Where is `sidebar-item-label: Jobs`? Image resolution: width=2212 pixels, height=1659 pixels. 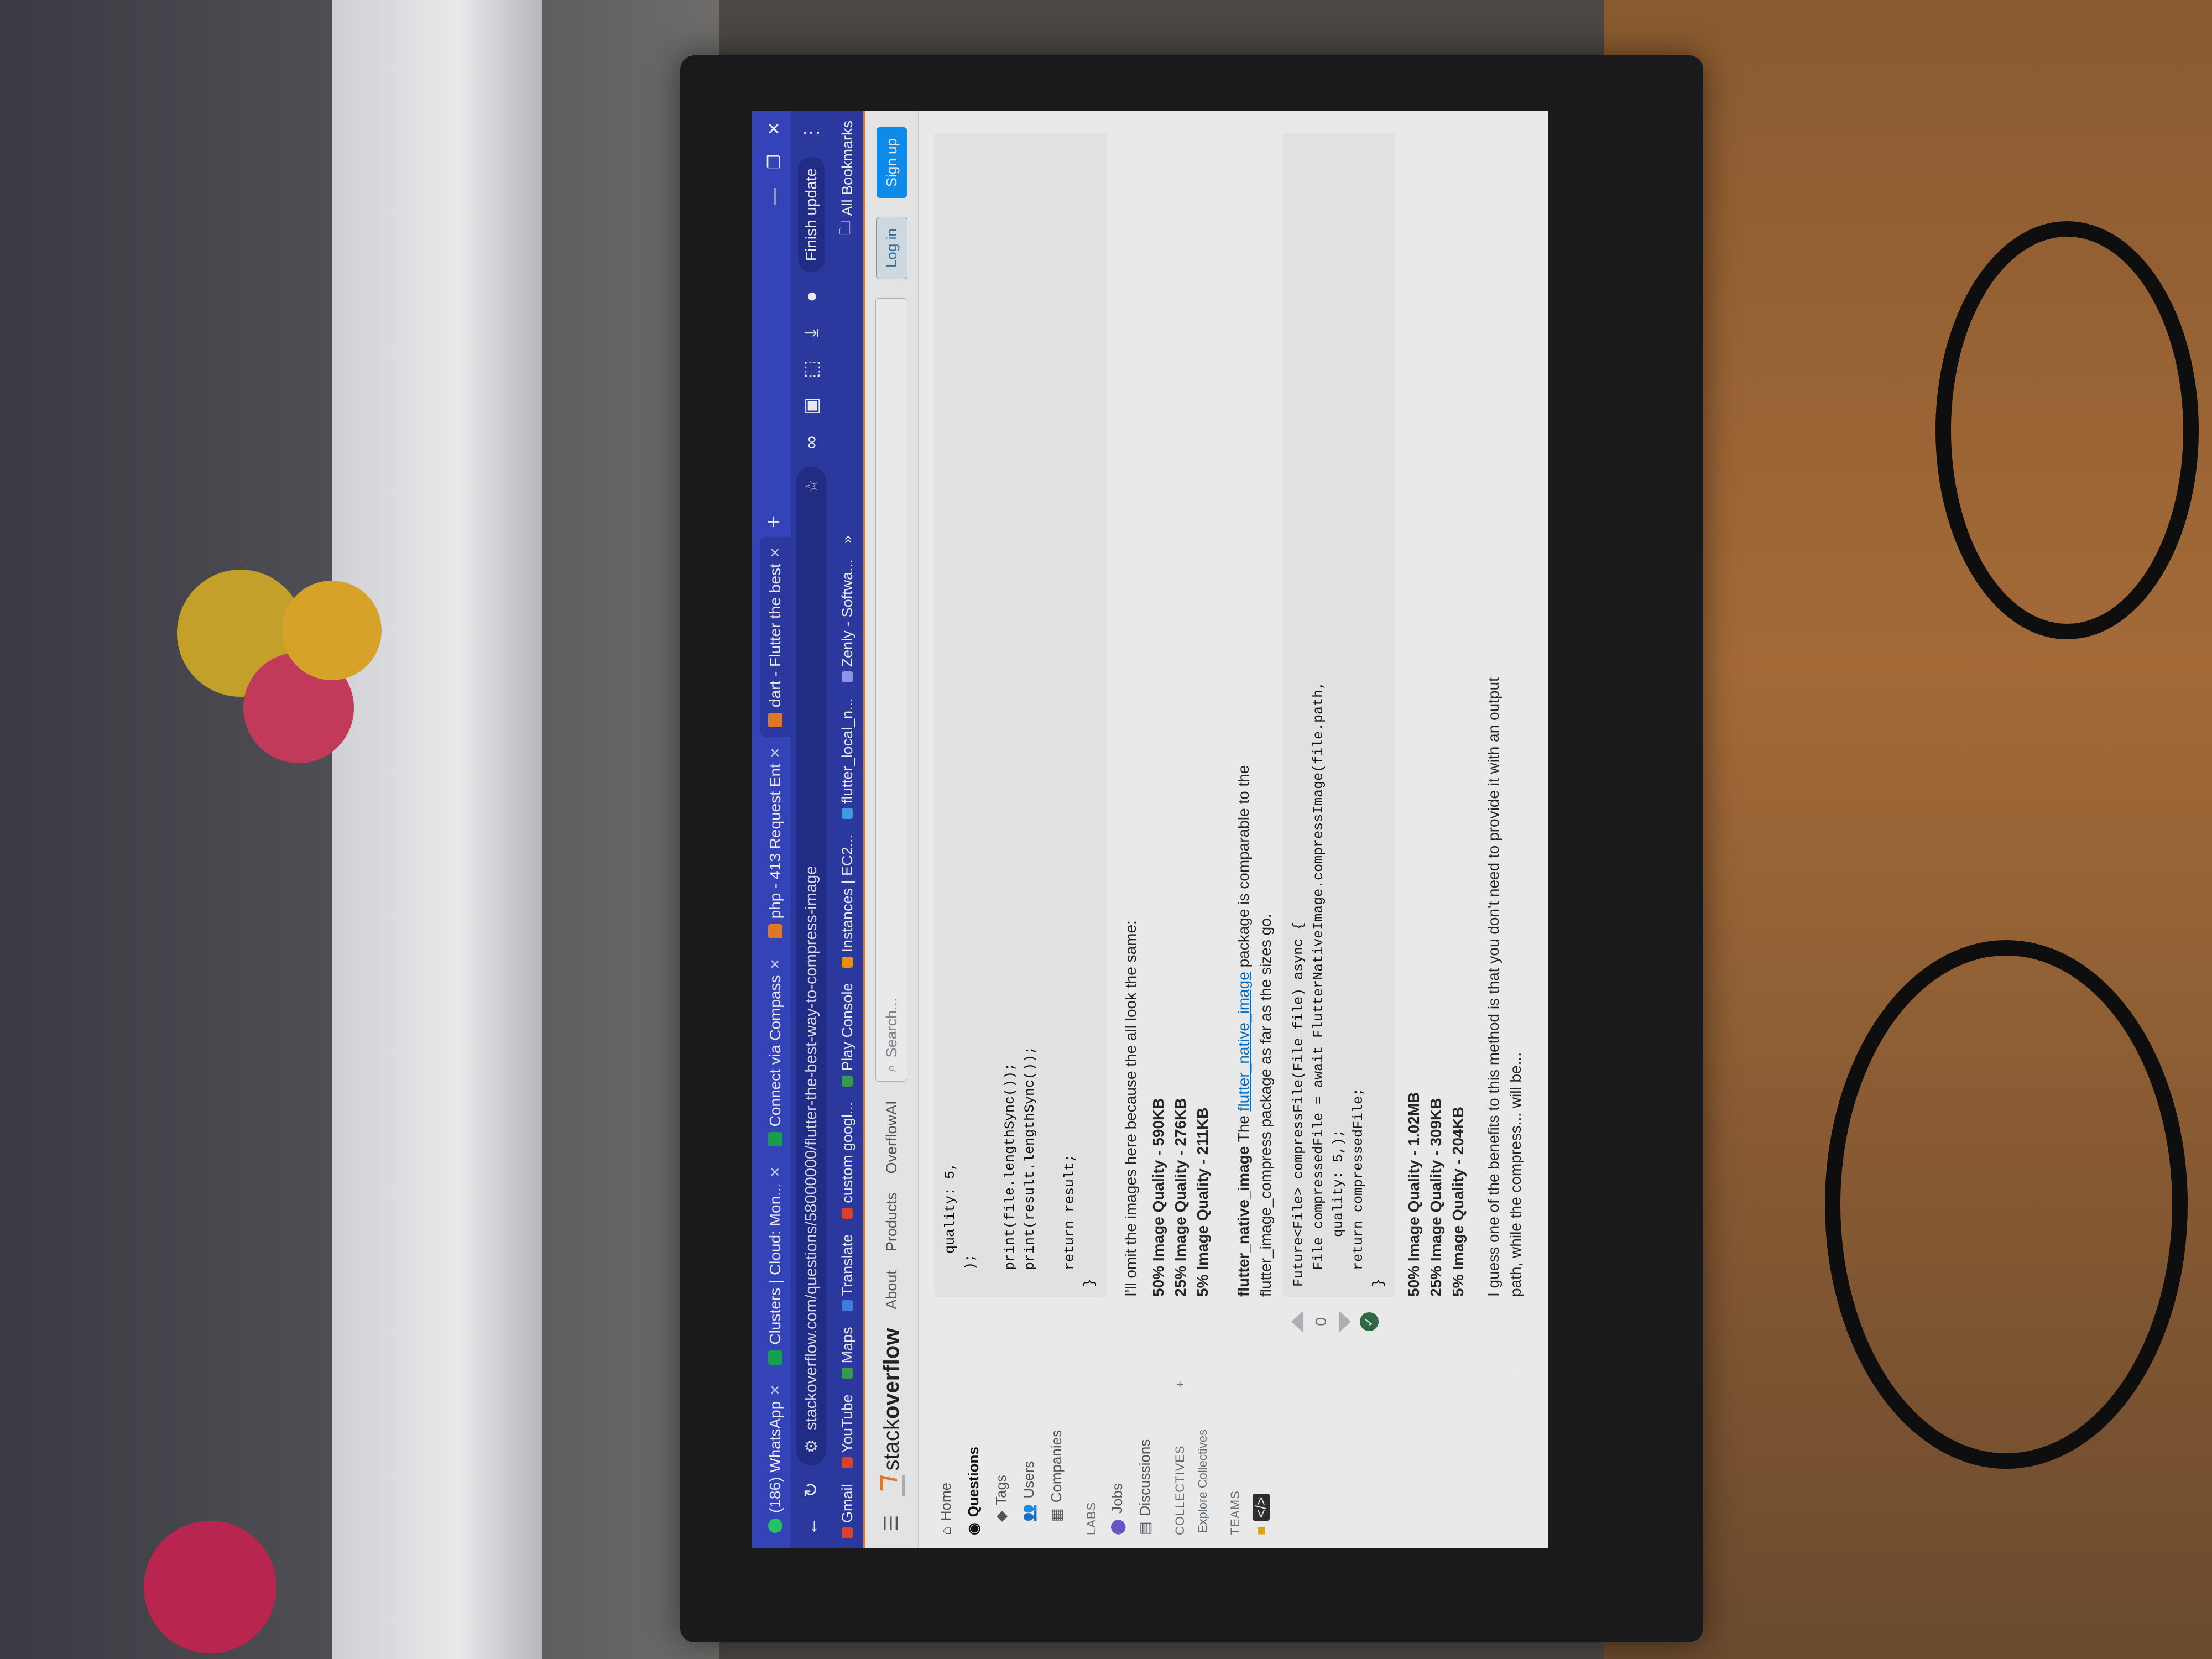 sidebar-item-label: Jobs is located at coordinates (1116, 1498).